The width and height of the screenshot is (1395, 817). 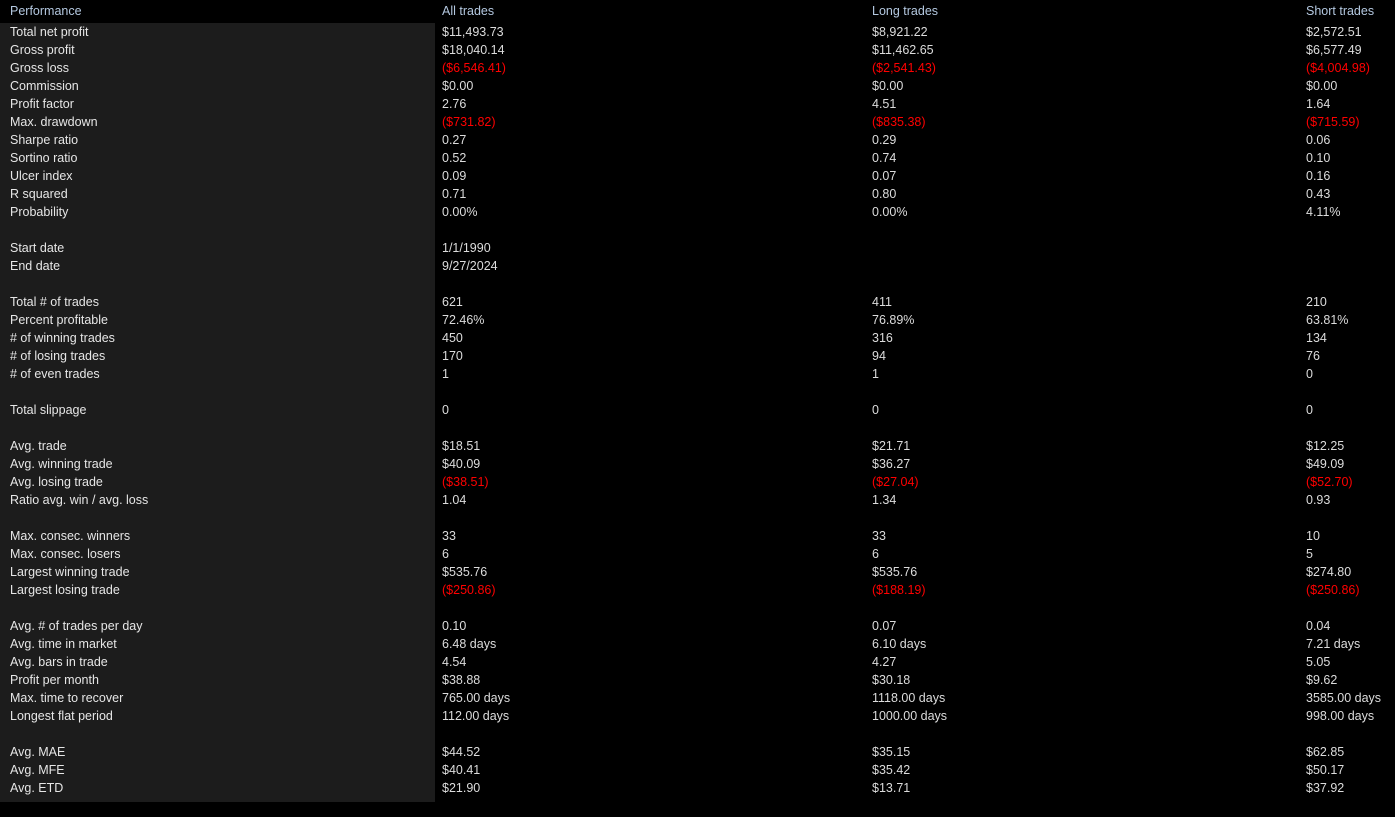 I want to click on cell-long-trades: 6.10 days, so click(x=899, y=644).